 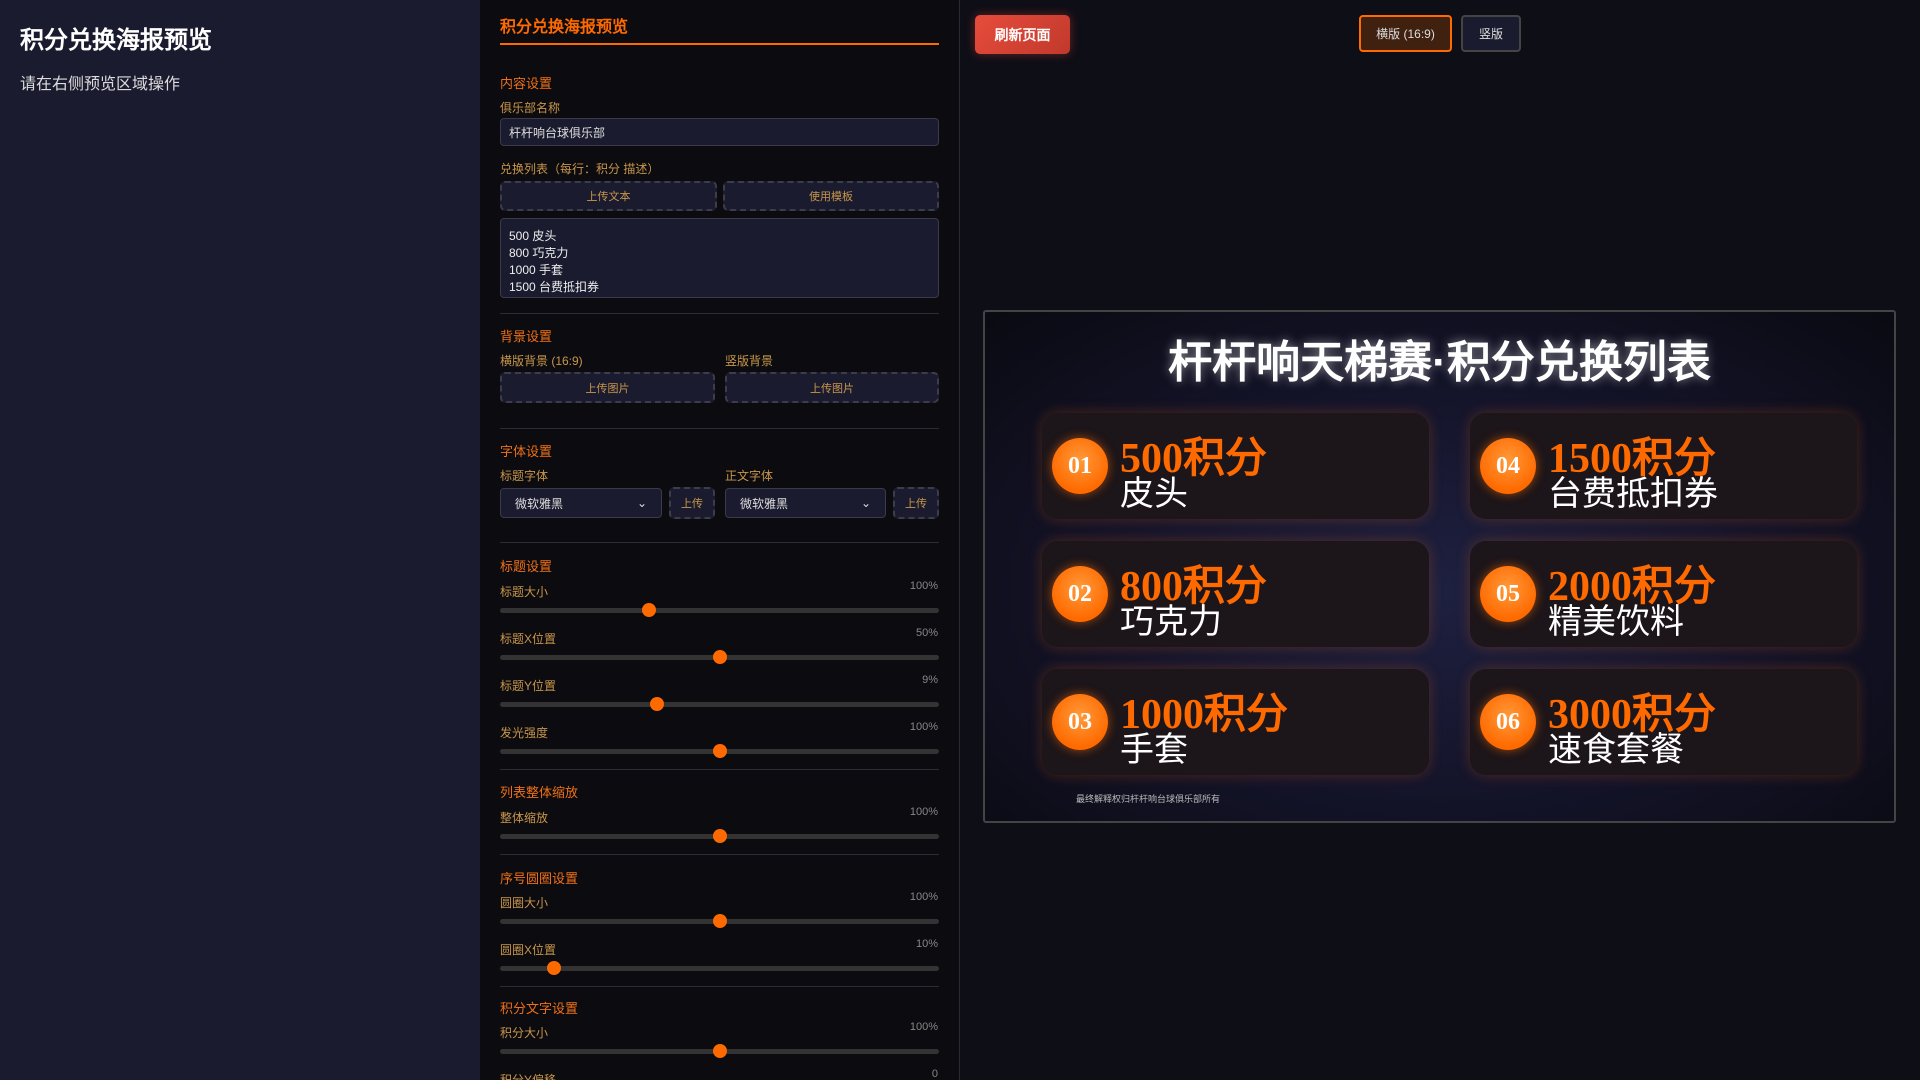 What do you see at coordinates (1235, 594) in the screenshot?
I see `exchange-card: 02 800积分 巧克力` at bounding box center [1235, 594].